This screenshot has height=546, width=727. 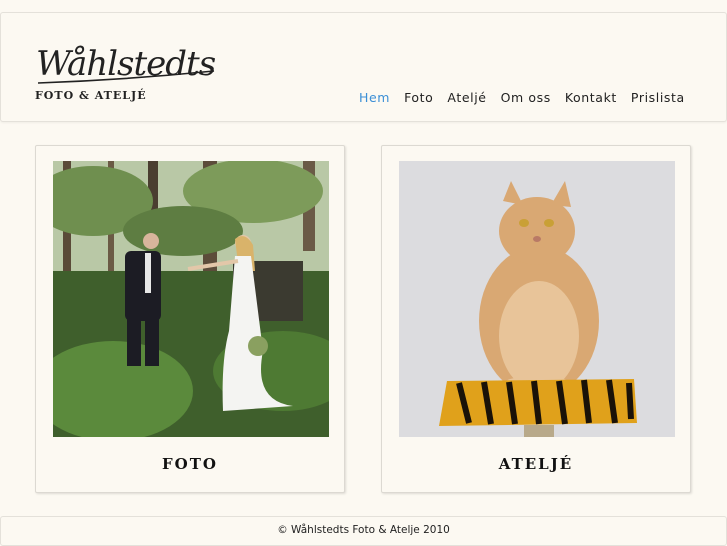 What do you see at coordinates (190, 464) in the screenshot?
I see `foto-label: FOTO` at bounding box center [190, 464].